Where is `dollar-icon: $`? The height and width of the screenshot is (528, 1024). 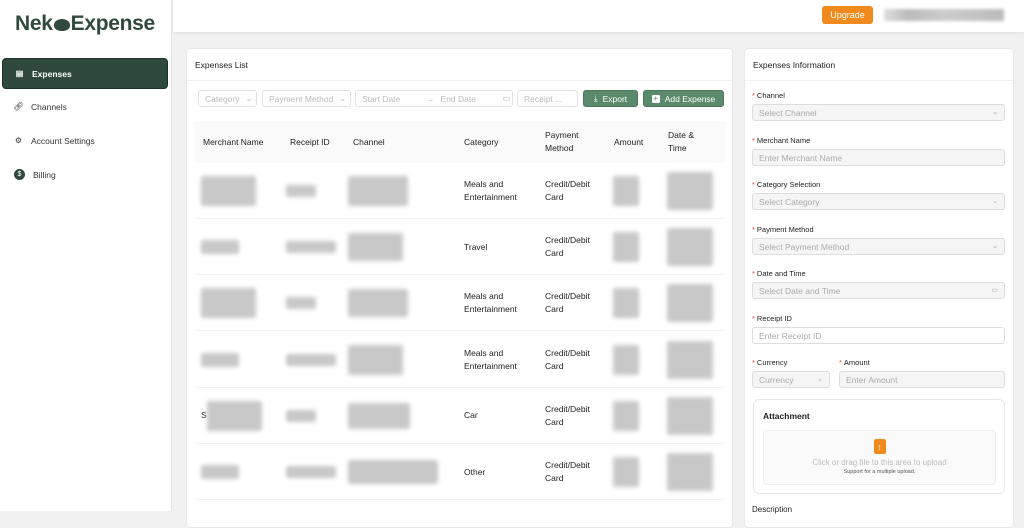 dollar-icon: $ is located at coordinates (19, 174).